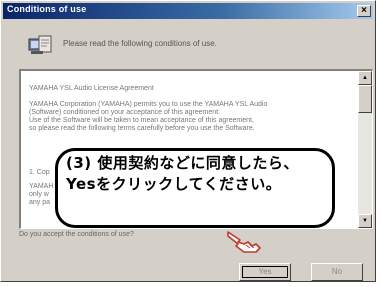  What do you see at coordinates (365, 99) in the screenshot?
I see `scroll-thumb` at bounding box center [365, 99].